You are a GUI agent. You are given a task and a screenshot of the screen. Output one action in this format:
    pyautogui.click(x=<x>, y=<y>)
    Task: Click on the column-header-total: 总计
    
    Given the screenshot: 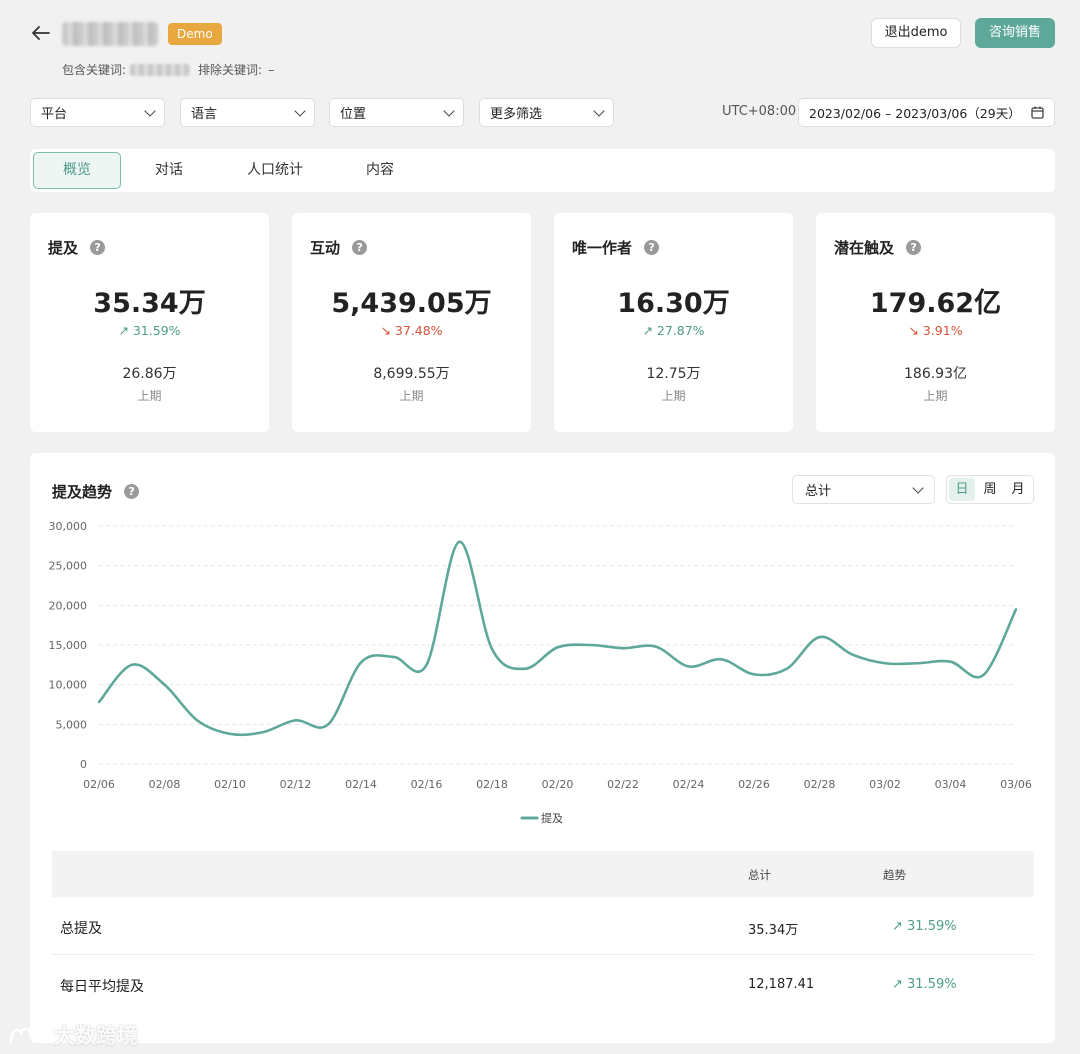 What is the action you would take?
    pyautogui.click(x=759, y=875)
    